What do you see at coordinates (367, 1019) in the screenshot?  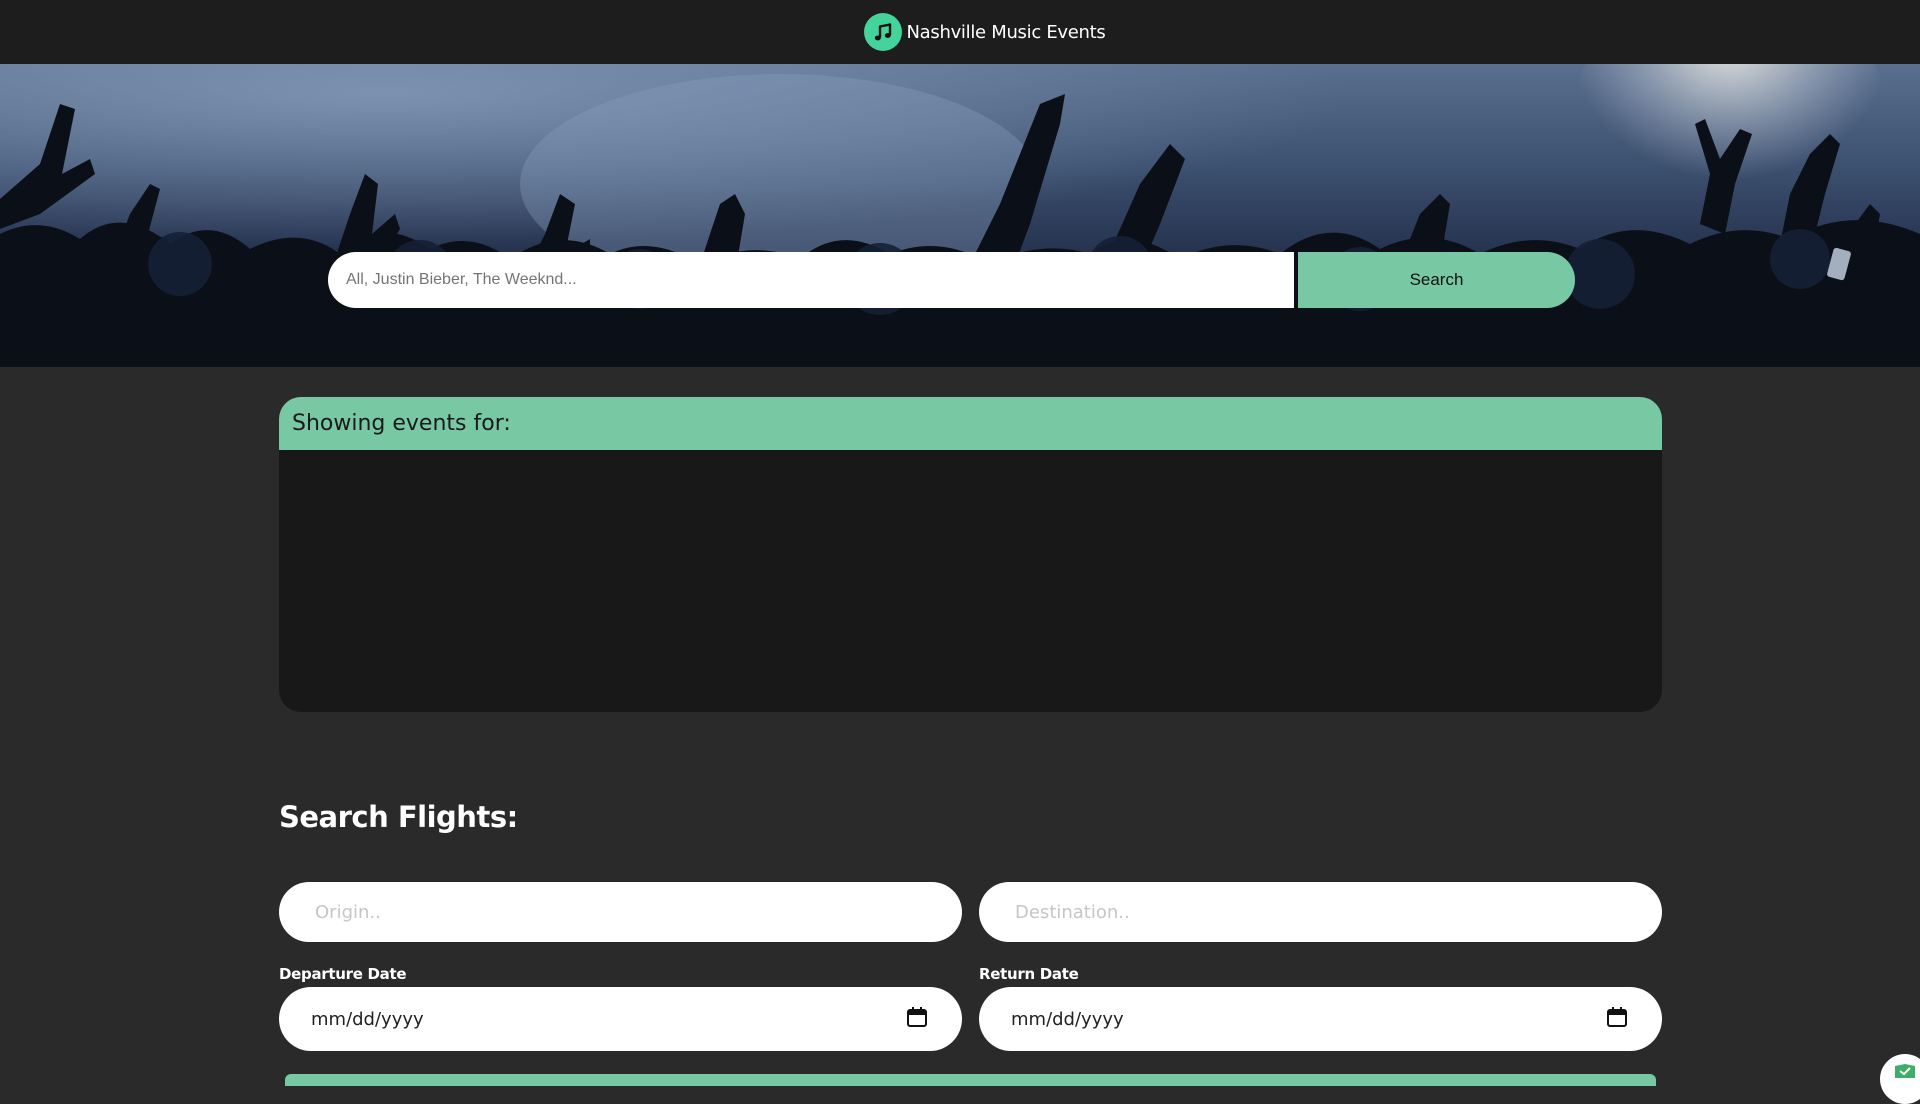 I see `departure-date-value: mm/dd/yyyy` at bounding box center [367, 1019].